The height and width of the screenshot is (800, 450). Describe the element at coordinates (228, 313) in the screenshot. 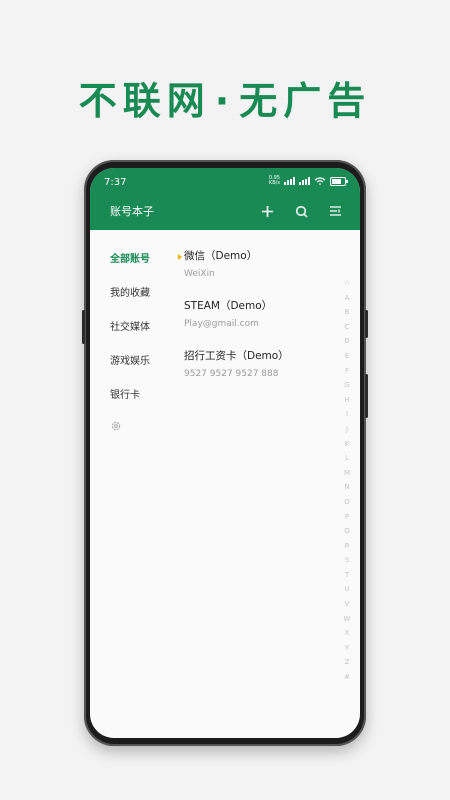

I see `list-item: STEAM（Demo） Play@gmail.com` at that location.